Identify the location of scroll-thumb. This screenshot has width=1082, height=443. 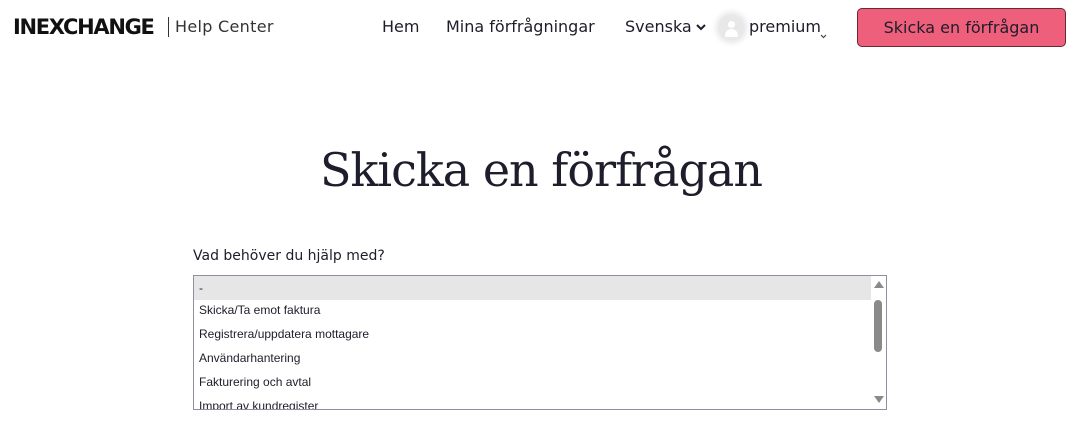
(878, 326).